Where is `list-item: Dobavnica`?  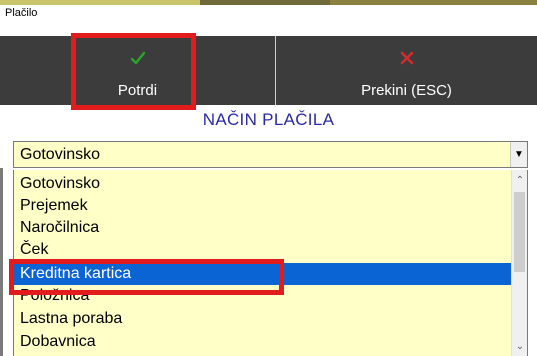
list-item: Dobavnica is located at coordinates (263, 342).